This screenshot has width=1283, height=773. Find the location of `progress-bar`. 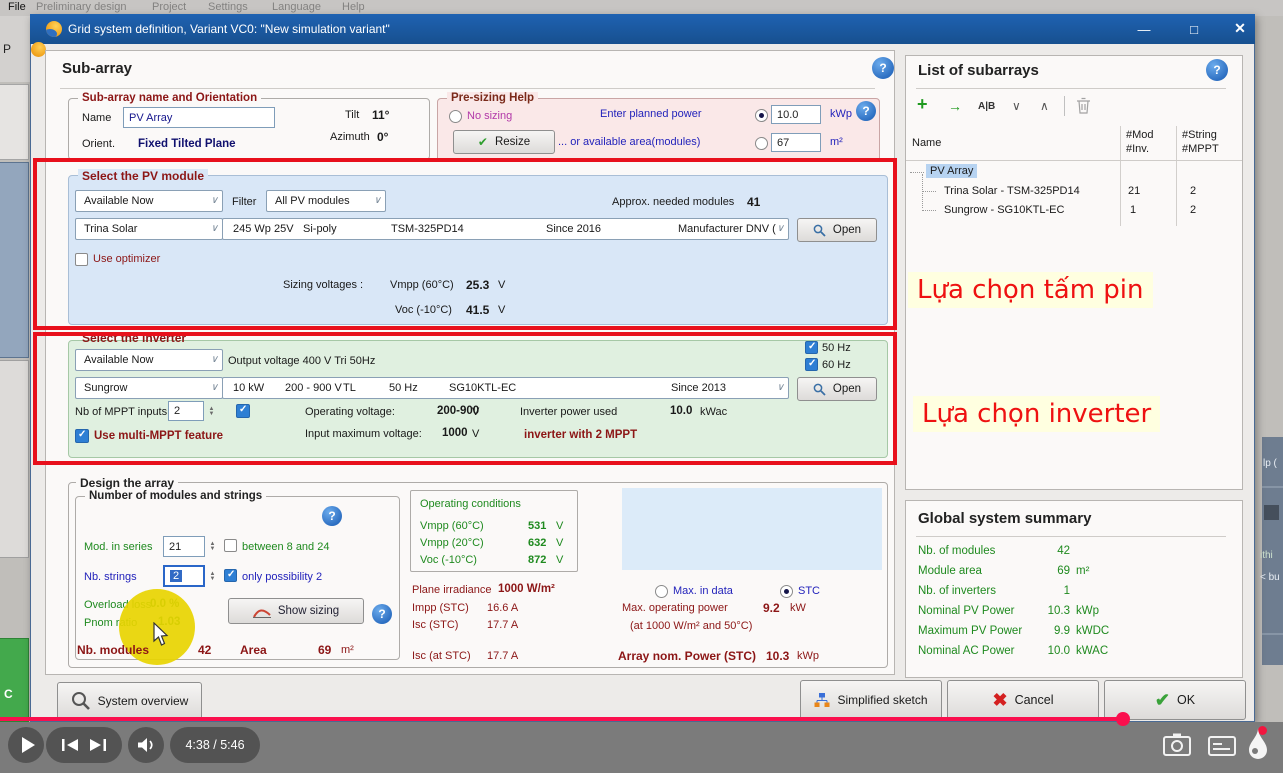

progress-bar is located at coordinates (561, 719).